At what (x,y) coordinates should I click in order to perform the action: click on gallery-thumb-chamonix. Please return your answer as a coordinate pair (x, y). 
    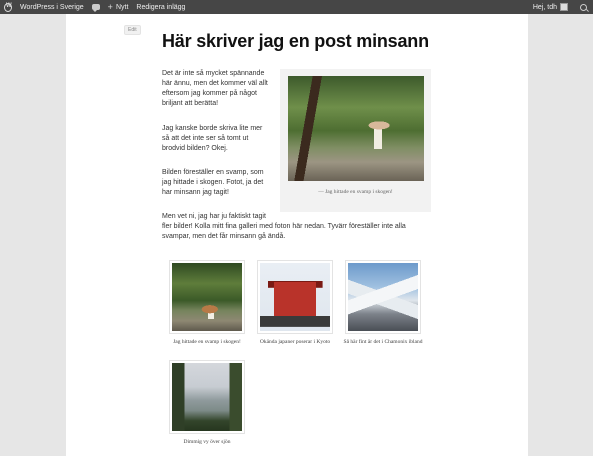
    Looking at the image, I should click on (383, 297).